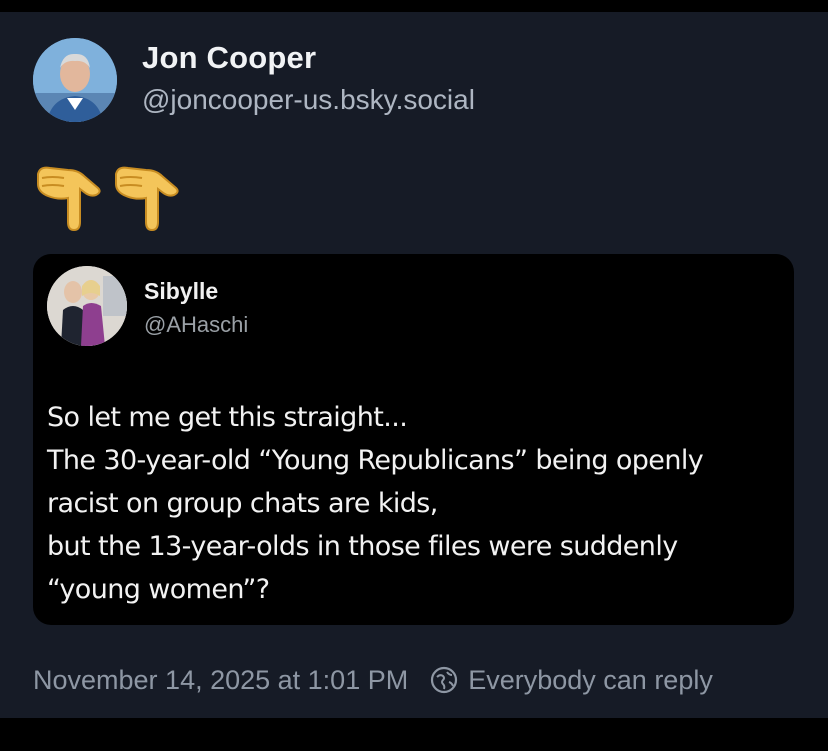  I want to click on author-avatar, so click(75, 80).